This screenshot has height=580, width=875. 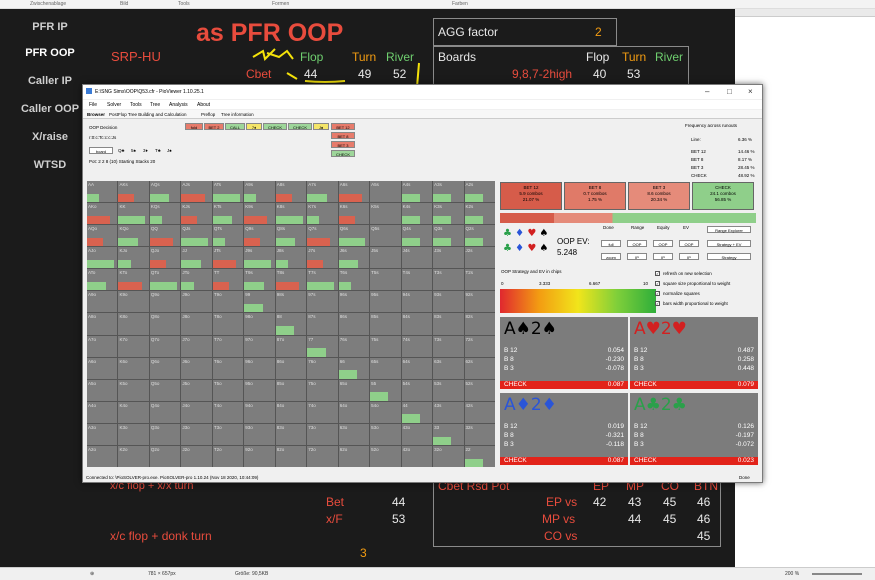 I want to click on hand-cell: 92s, so click(x=479, y=302).